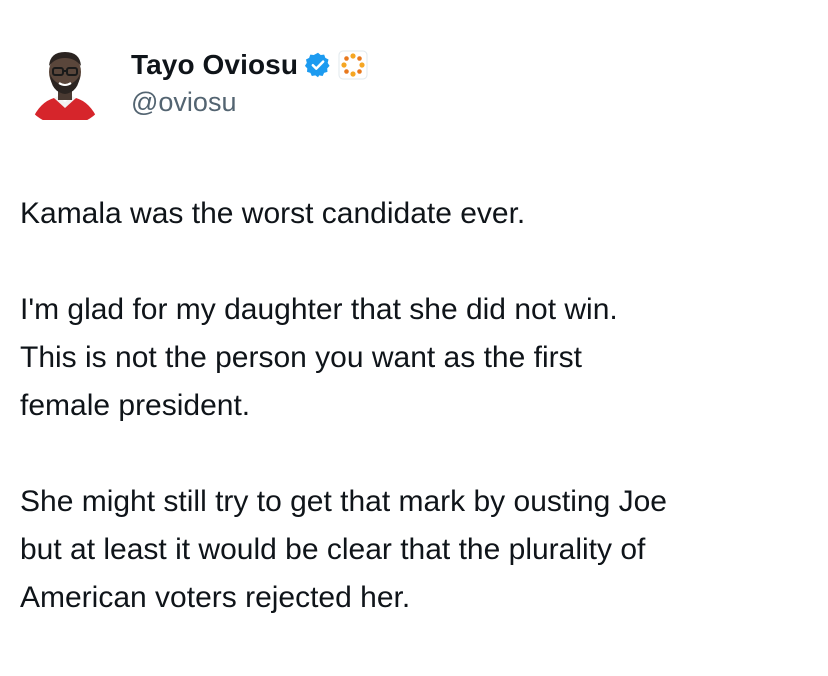 The height and width of the screenshot is (676, 828). I want to click on tweet-line: Kamala was the worst candidate ever., so click(273, 213).